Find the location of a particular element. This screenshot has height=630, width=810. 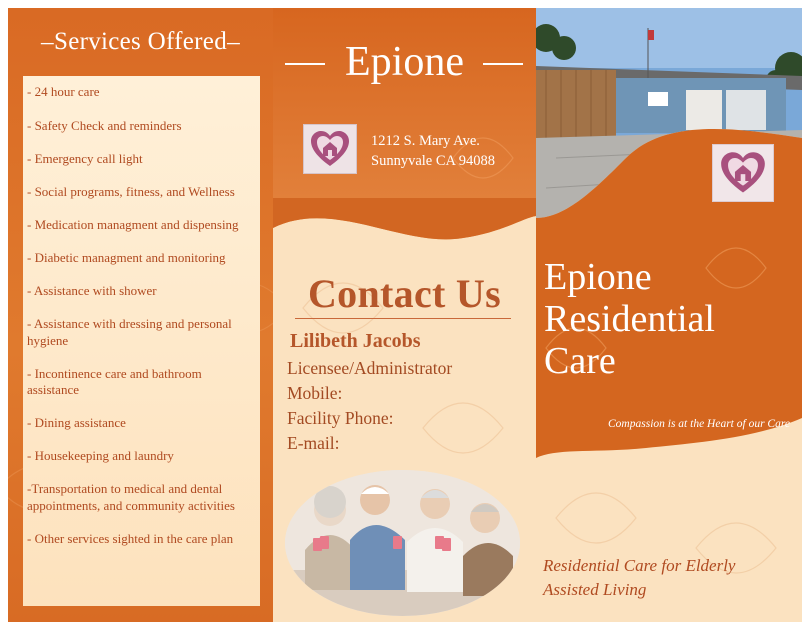

mobile-label: Mobile: is located at coordinates (315, 393).